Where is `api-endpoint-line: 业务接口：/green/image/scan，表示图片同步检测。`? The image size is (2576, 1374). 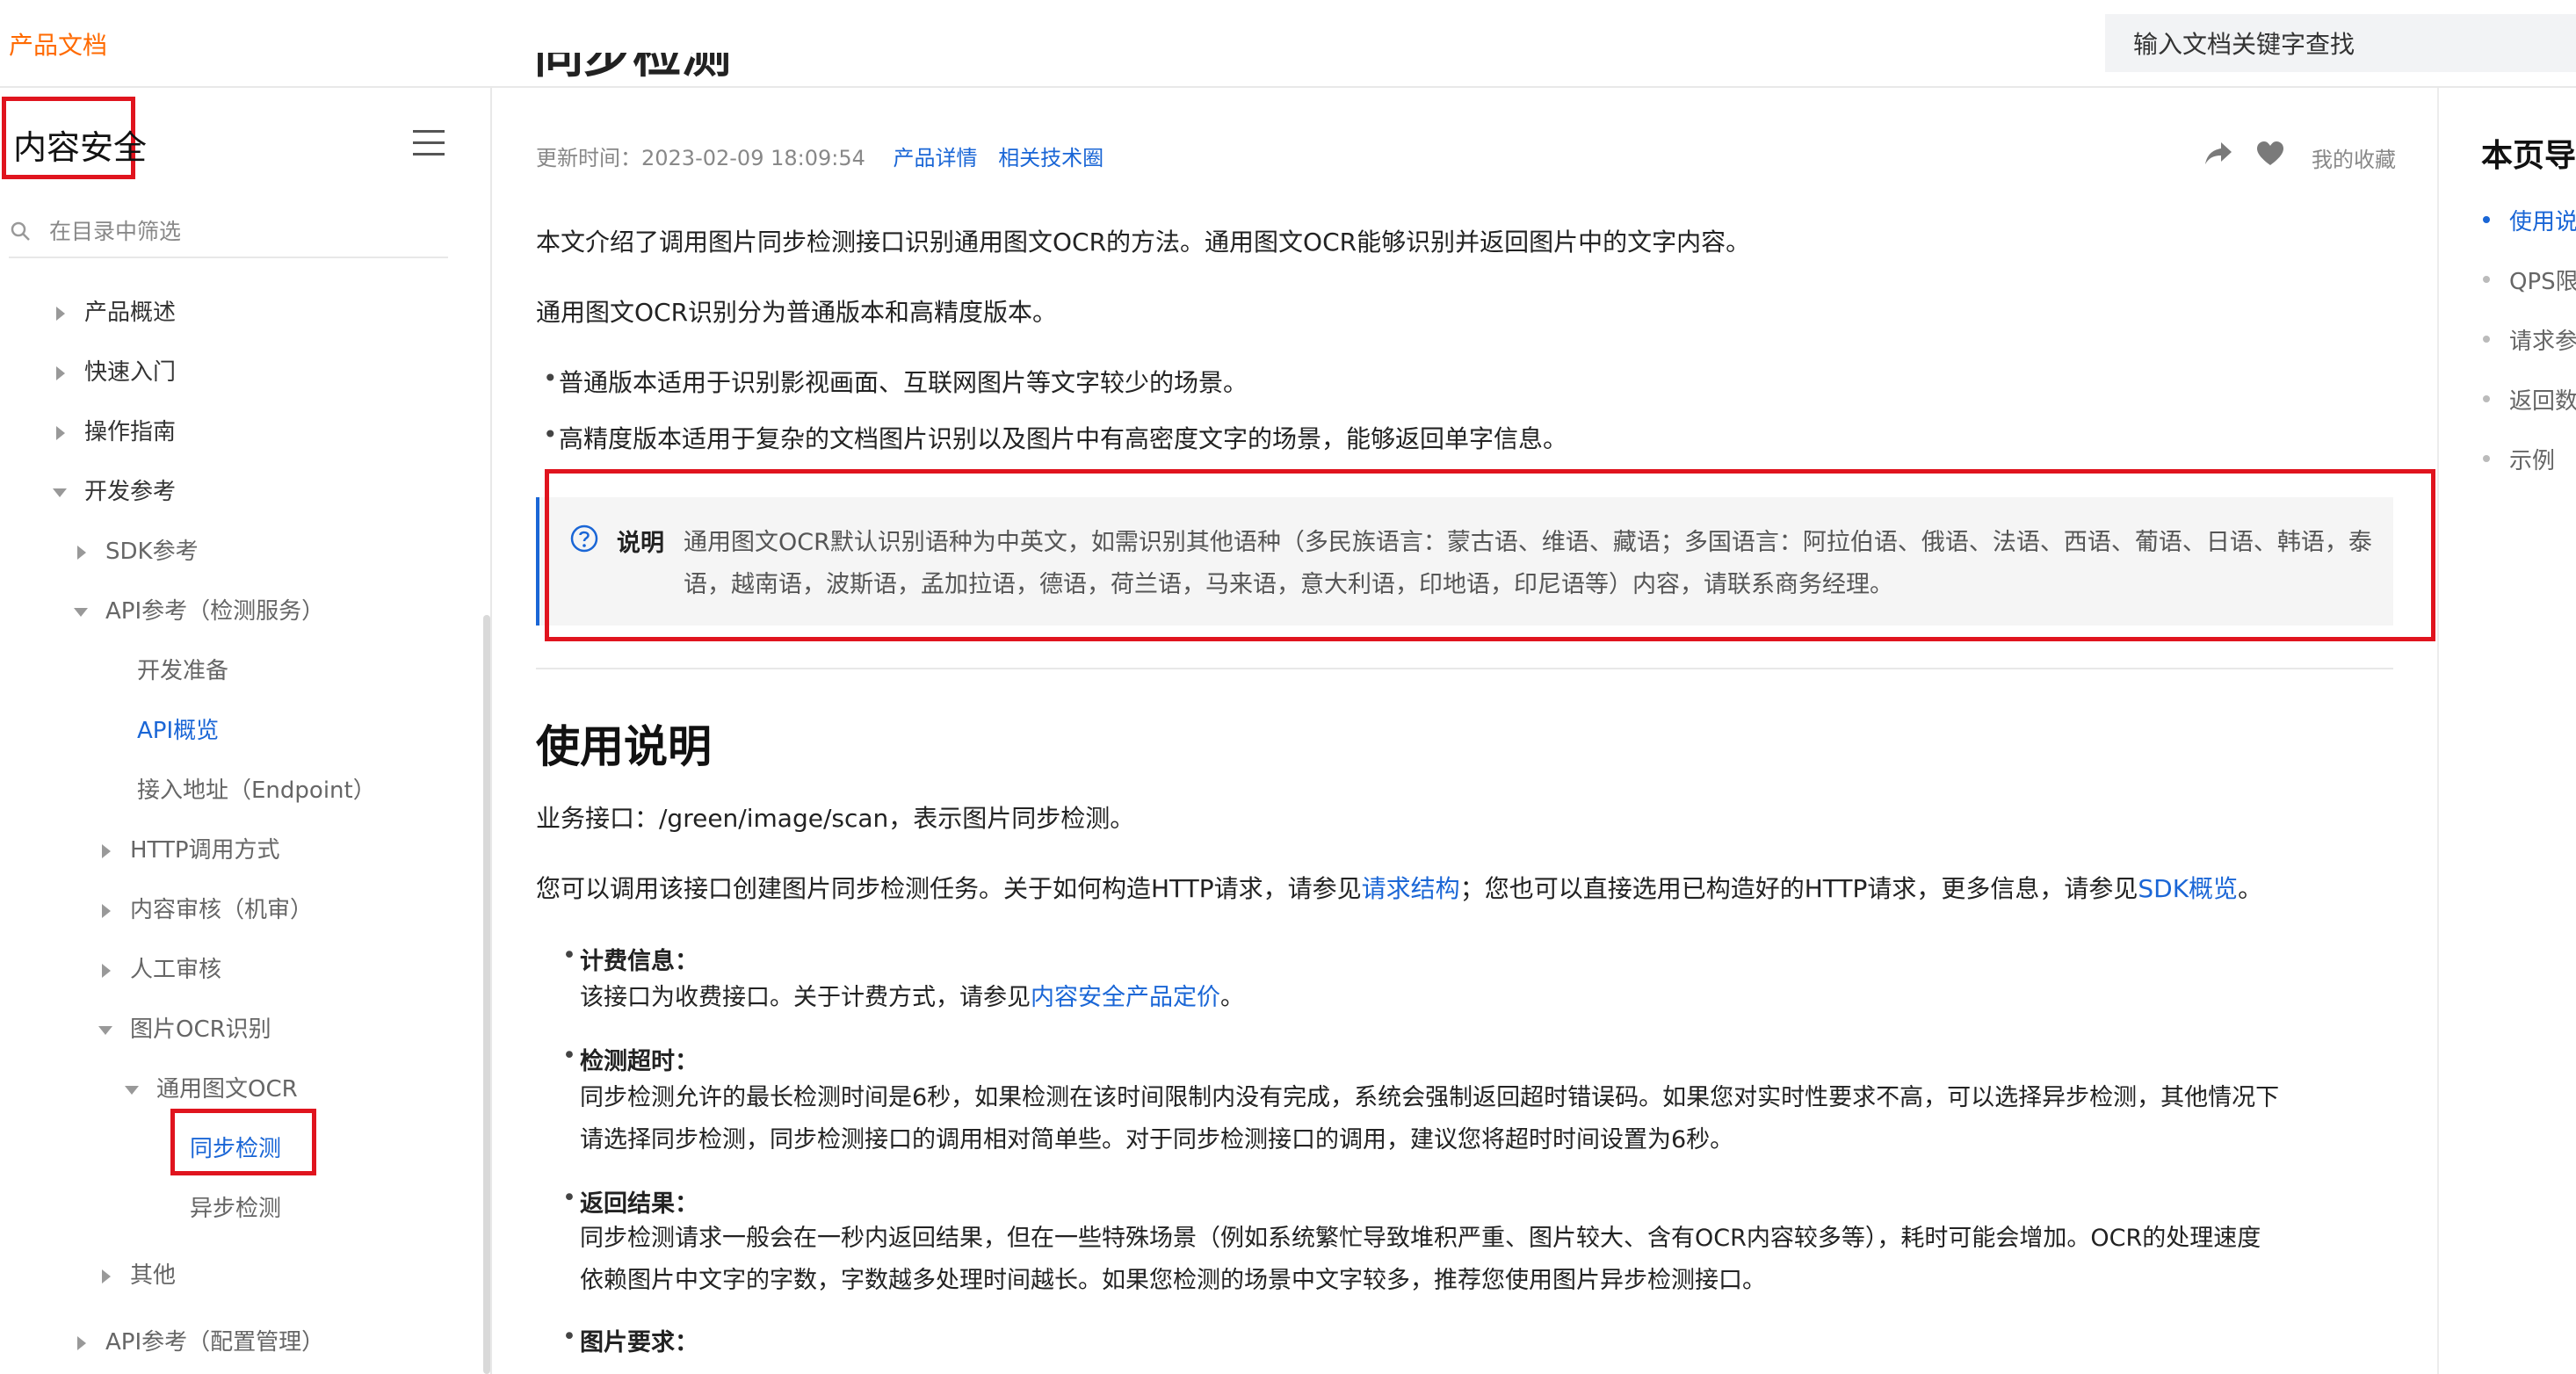 api-endpoint-line: 业务接口：/green/image/scan，表示图片同步检测。 is located at coordinates (835, 818).